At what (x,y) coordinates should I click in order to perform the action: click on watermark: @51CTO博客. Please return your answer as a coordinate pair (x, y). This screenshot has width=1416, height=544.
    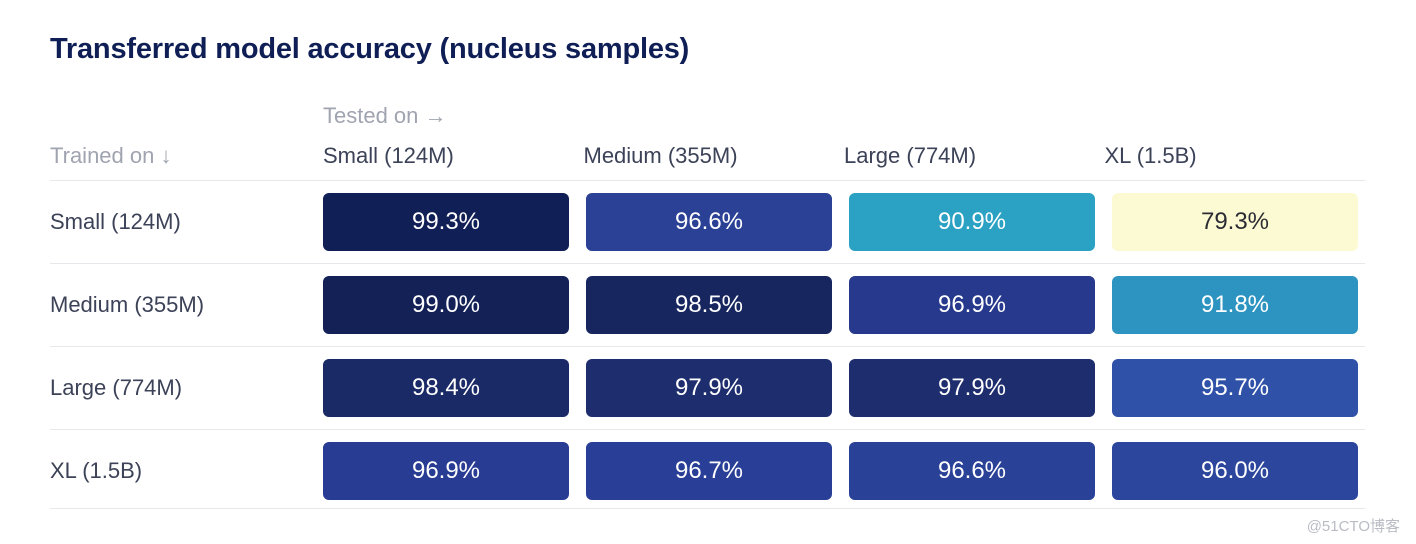
    Looking at the image, I should click on (1353, 526).